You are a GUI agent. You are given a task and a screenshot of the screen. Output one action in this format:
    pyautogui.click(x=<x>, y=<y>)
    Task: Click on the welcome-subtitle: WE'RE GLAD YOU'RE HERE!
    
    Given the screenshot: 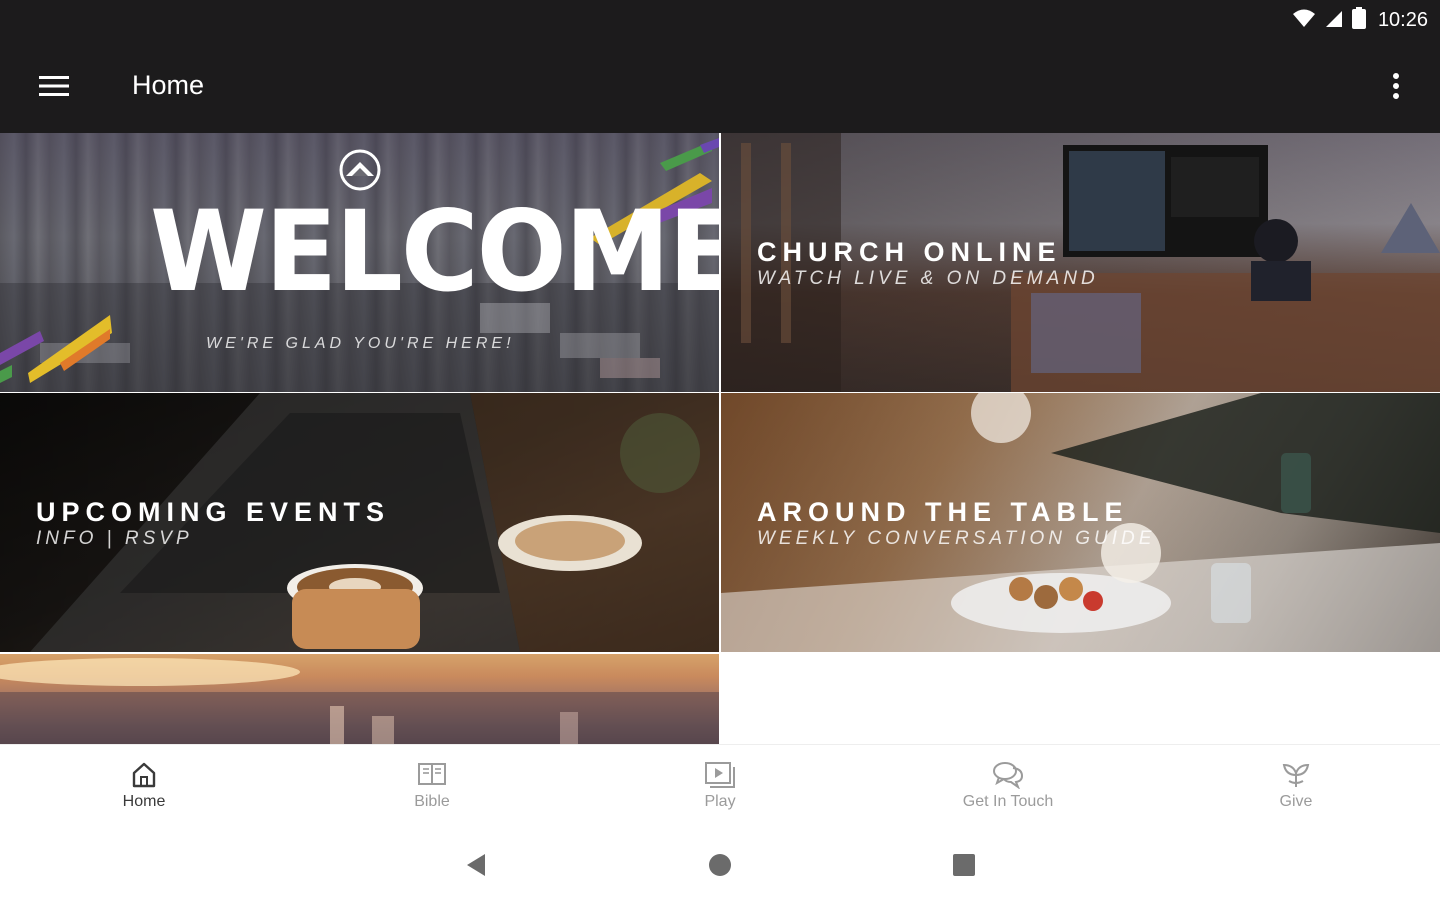 What is the action you would take?
    pyautogui.click(x=360, y=343)
    